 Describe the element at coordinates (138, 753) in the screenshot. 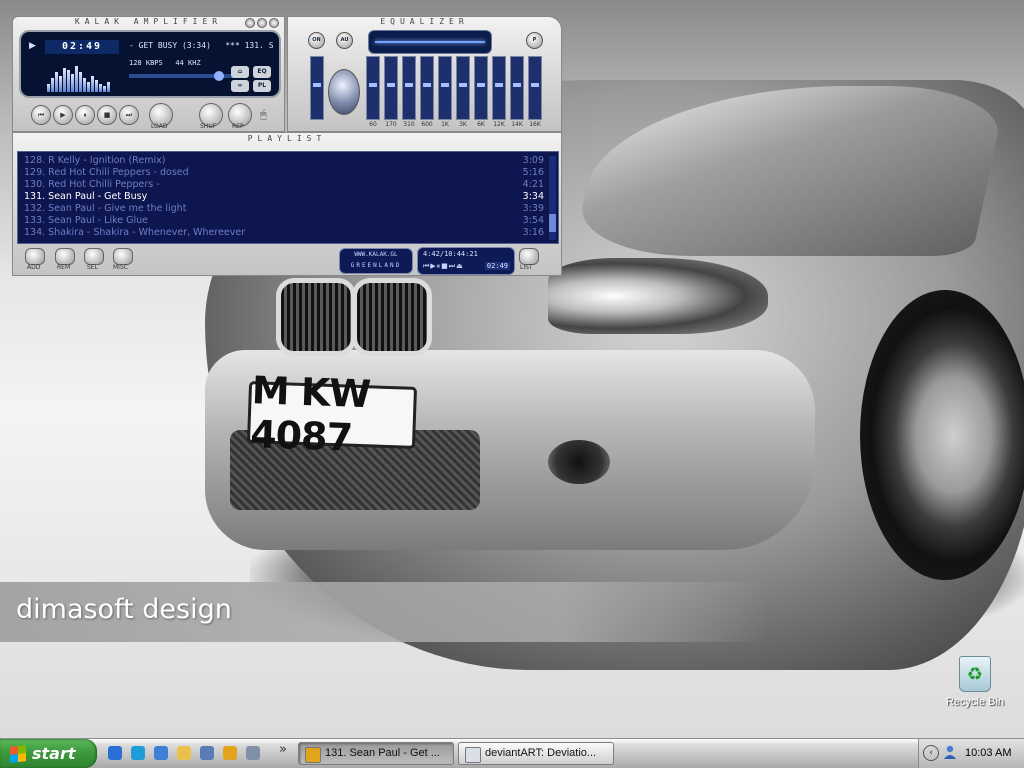

I see `ql-explorer-icon` at that location.